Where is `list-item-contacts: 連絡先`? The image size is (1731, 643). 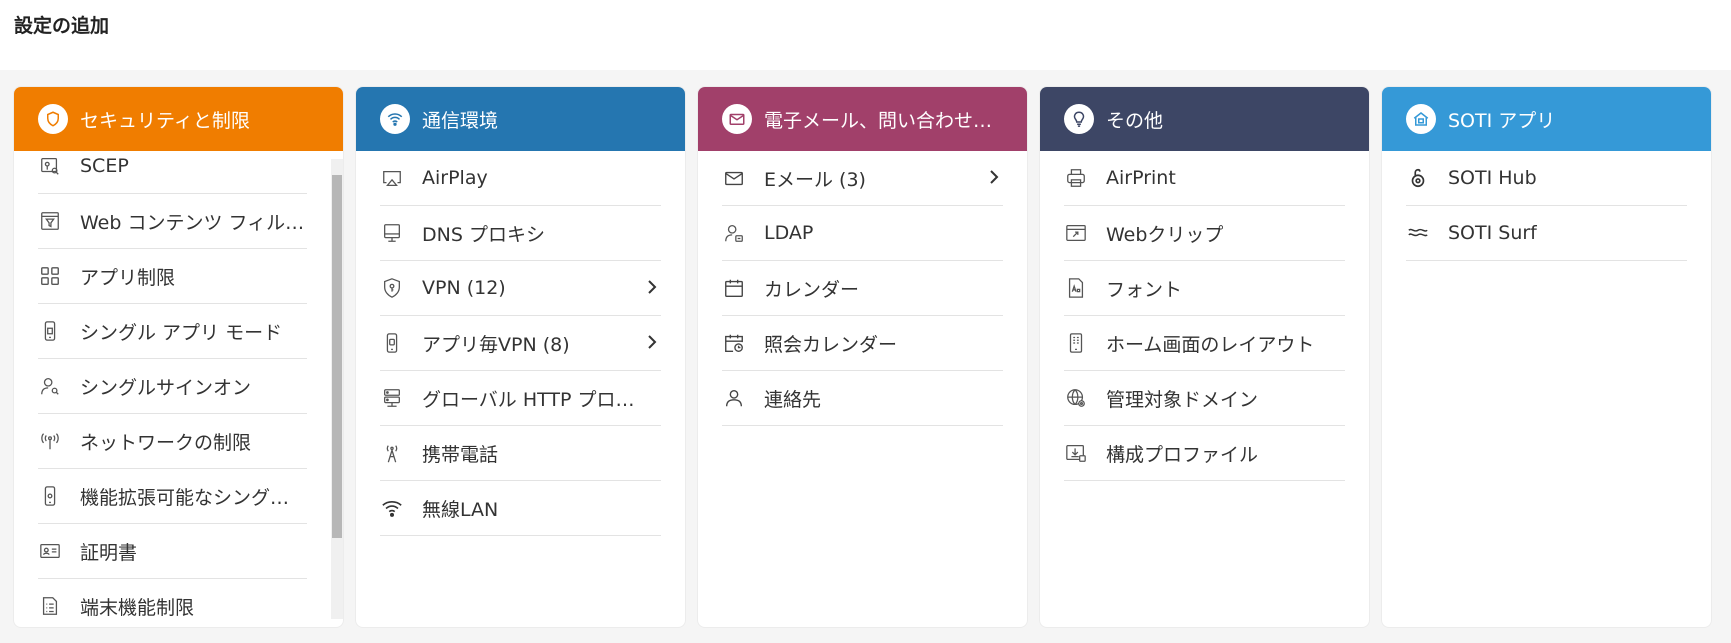
list-item-contacts: 連絡先 is located at coordinates (862, 398).